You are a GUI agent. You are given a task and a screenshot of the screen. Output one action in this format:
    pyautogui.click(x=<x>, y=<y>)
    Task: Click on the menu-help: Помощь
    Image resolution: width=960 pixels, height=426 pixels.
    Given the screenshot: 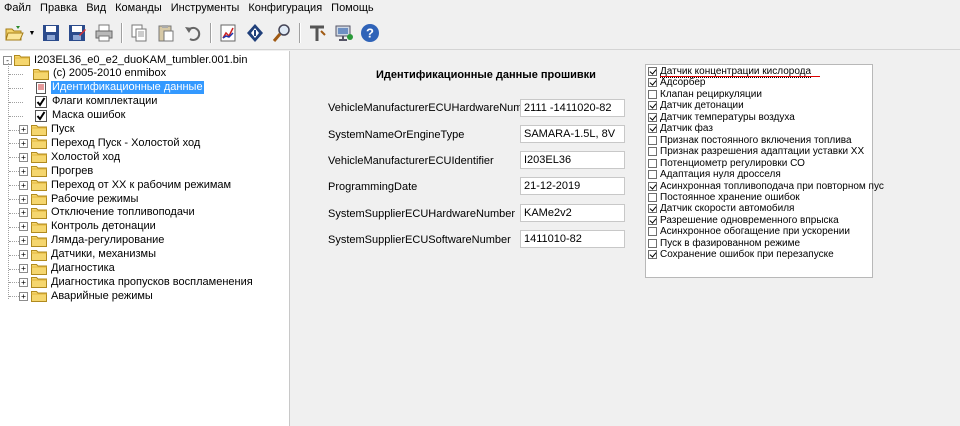 What is the action you would take?
    pyautogui.click(x=353, y=8)
    